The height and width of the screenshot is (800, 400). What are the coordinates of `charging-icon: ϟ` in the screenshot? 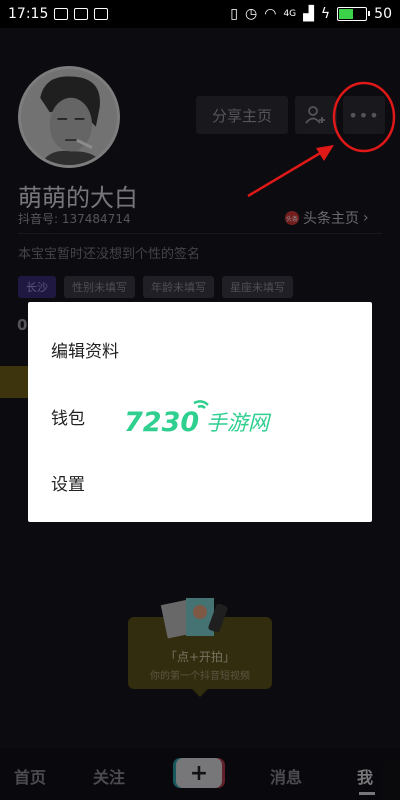 It's located at (325, 14).